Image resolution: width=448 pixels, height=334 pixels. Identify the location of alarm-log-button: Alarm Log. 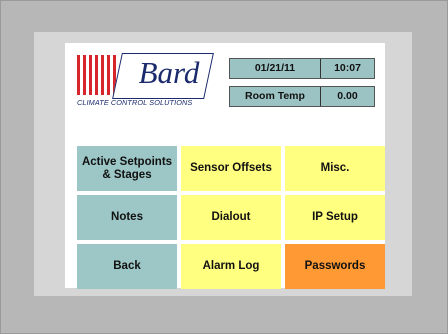
(231, 266).